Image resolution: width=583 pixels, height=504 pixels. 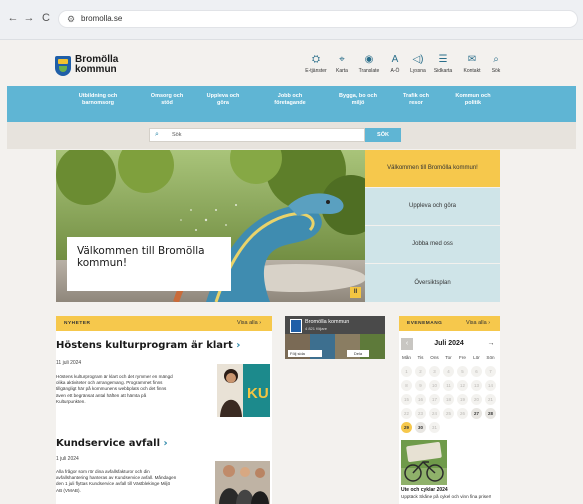 I want to click on calendar-day: 22, so click(x=406, y=413).